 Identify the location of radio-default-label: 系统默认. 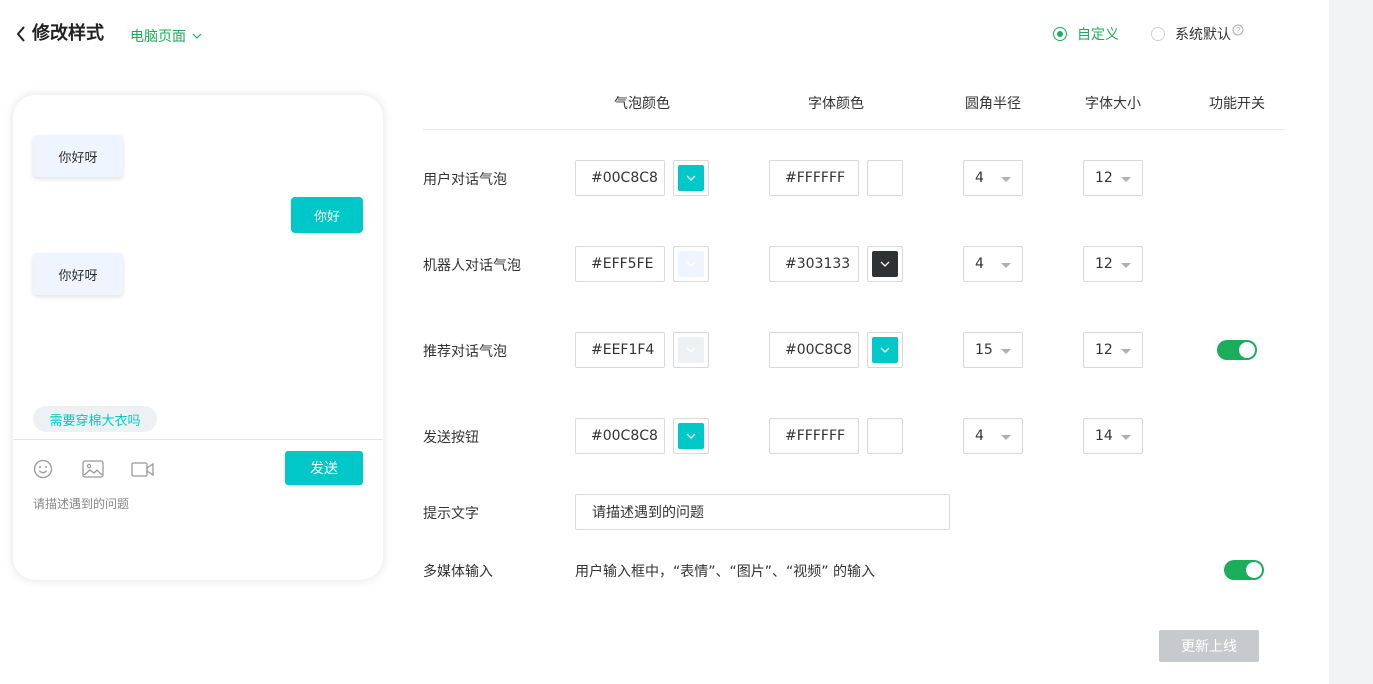
(1203, 35).